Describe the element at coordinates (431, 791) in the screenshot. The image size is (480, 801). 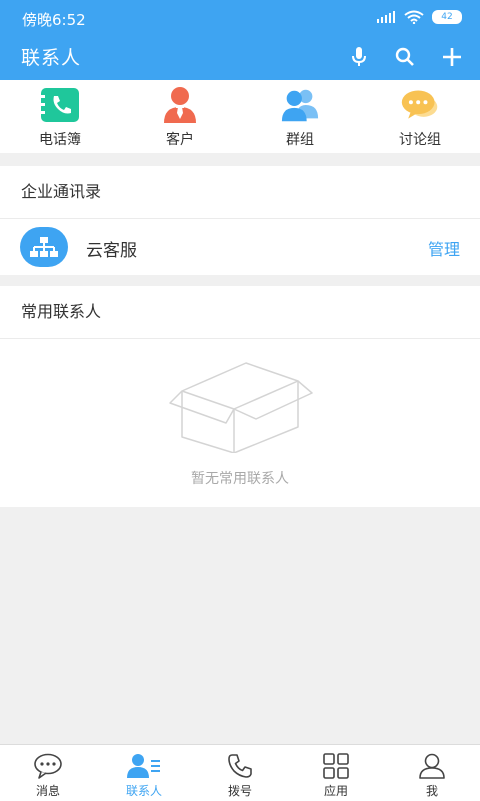
I see `tab-label: 我` at that location.